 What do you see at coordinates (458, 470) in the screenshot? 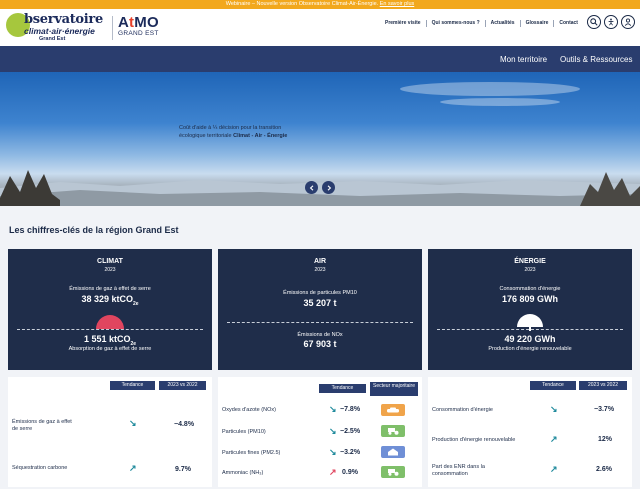
I see `row-label: Part des ENR dans la consommation` at bounding box center [458, 470].